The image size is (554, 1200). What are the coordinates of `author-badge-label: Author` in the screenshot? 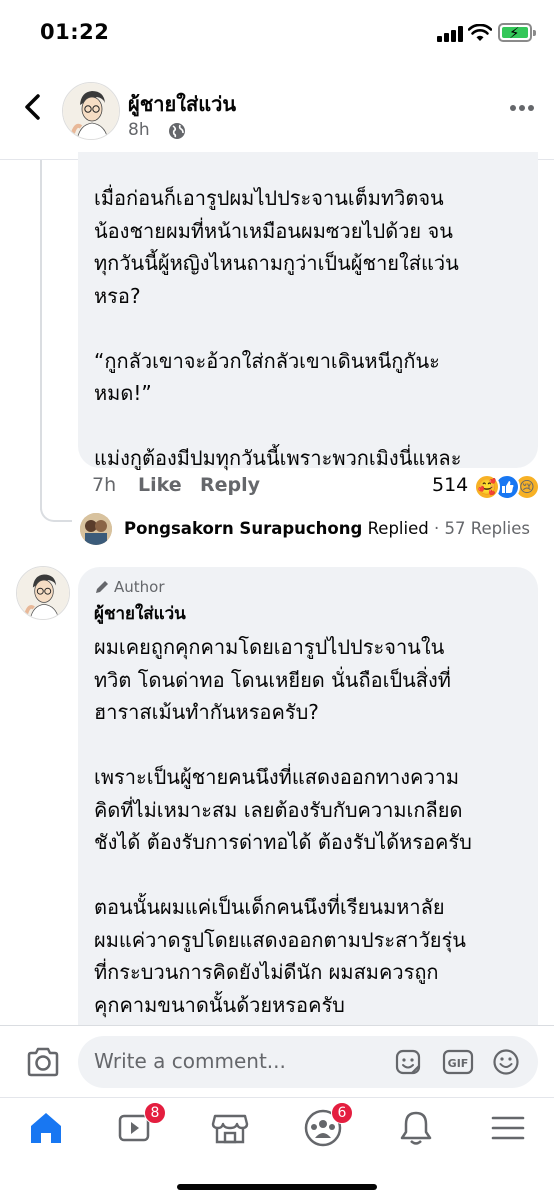 It's located at (139, 587).